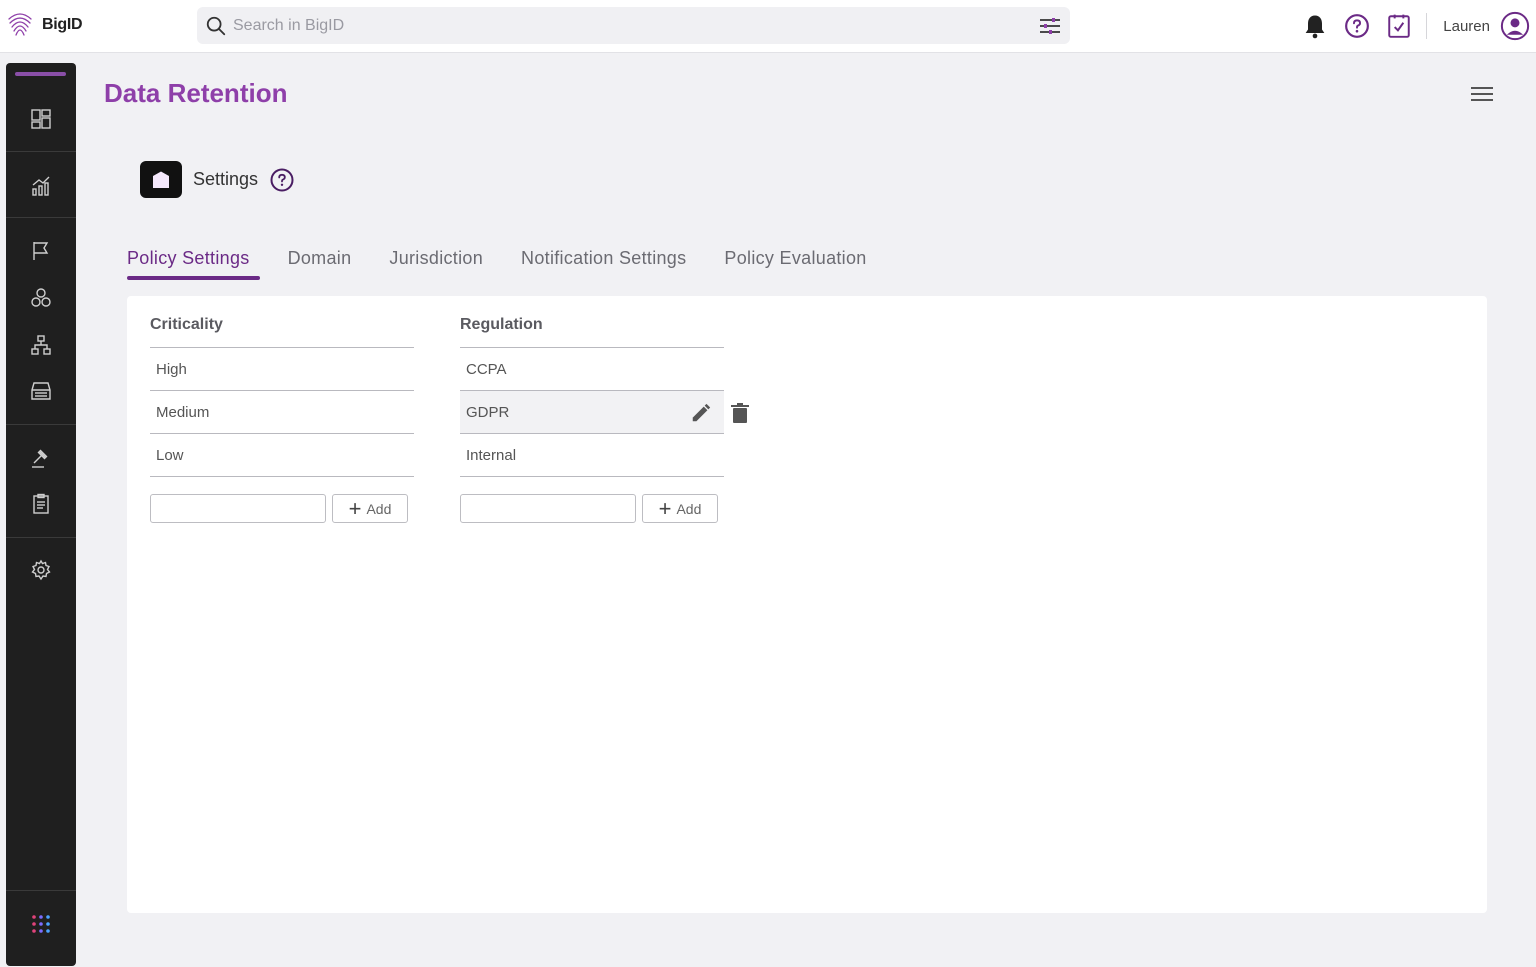  I want to click on sidebar-item-dashboard, so click(41, 119).